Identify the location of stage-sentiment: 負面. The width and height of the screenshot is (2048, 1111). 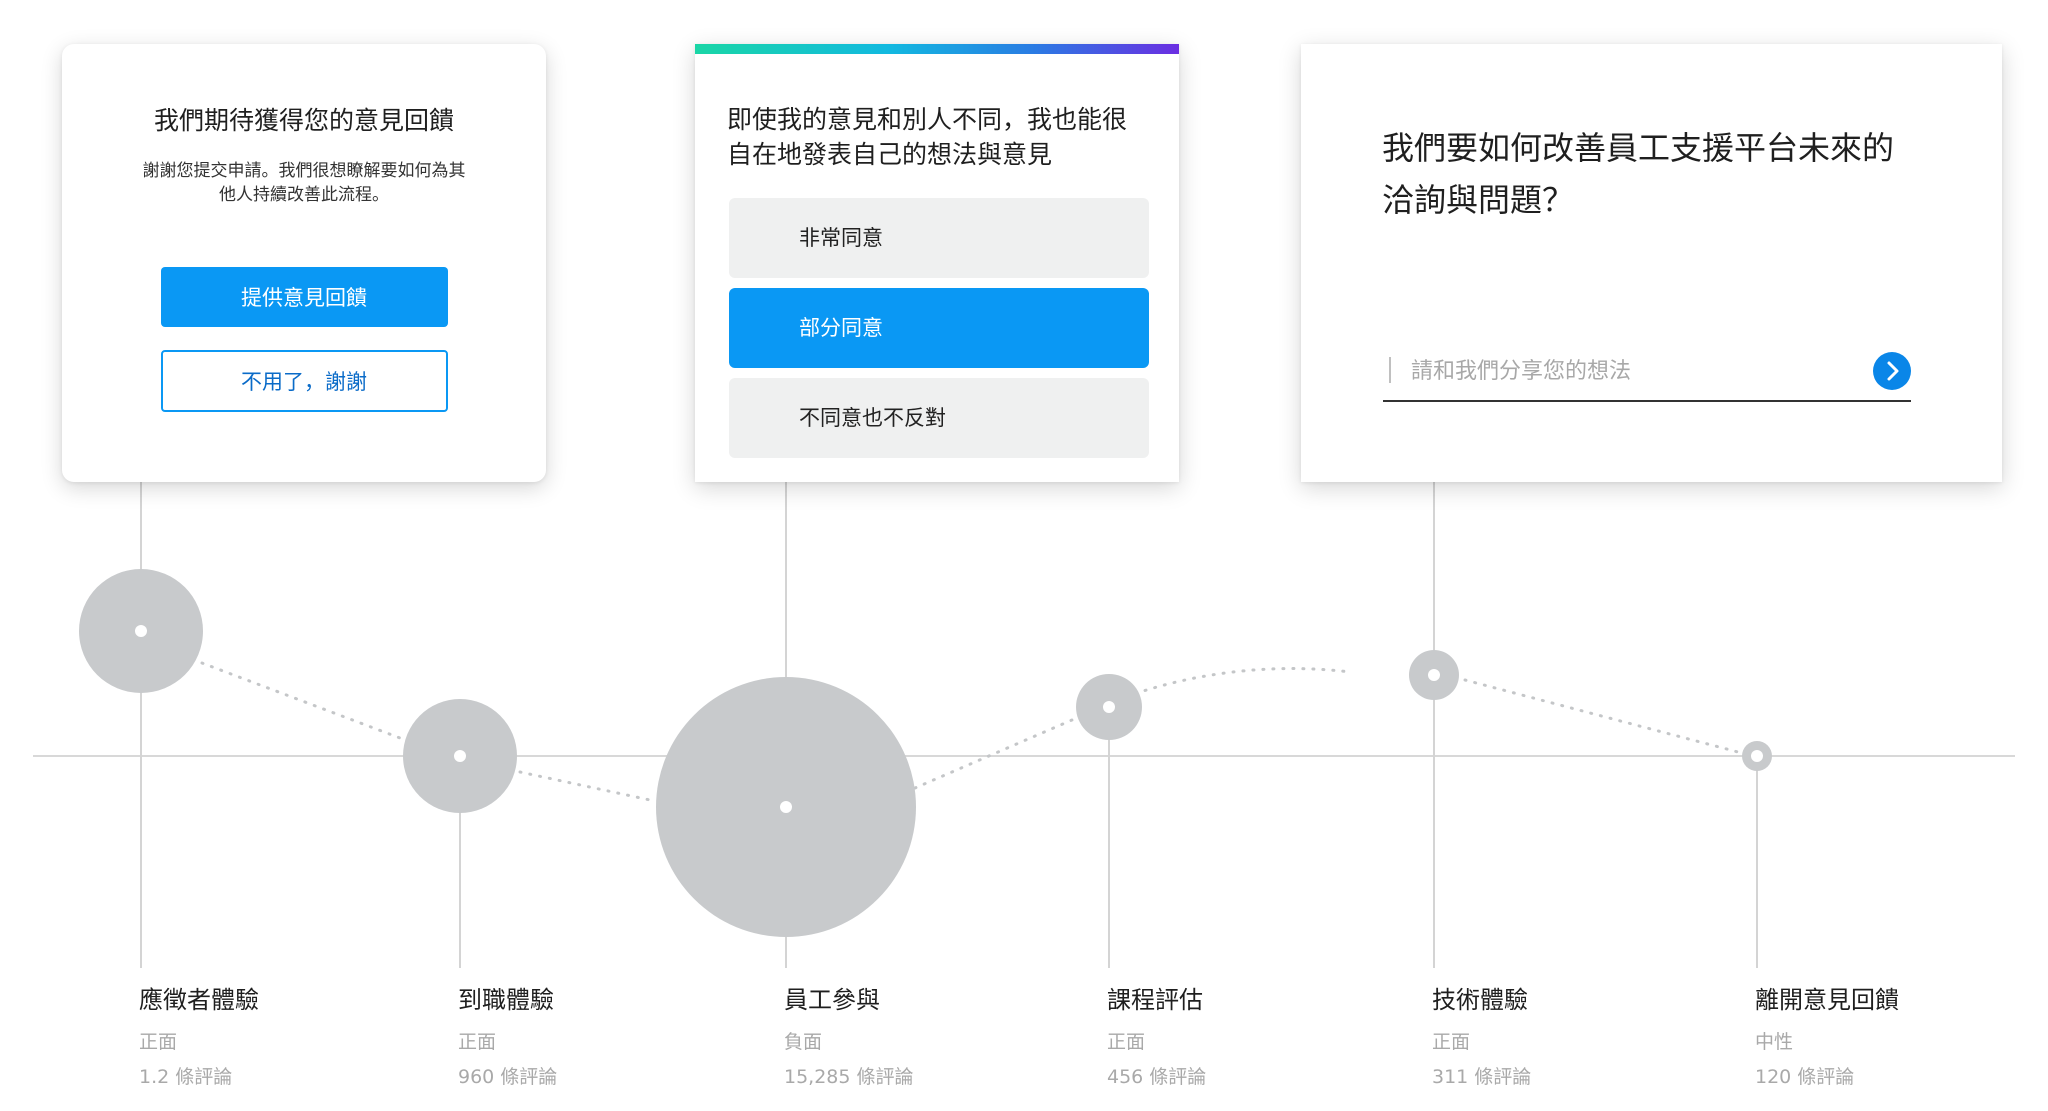
(803, 1042).